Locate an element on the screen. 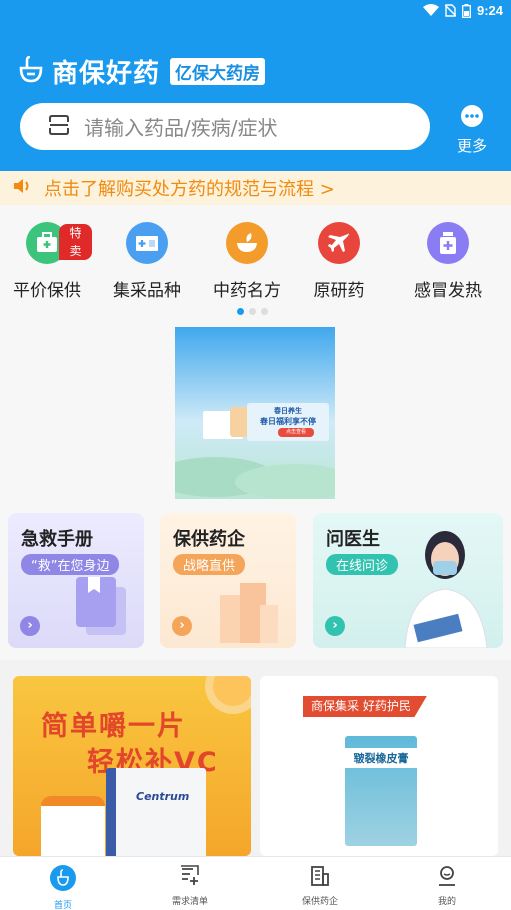 The image size is (511, 910). brand: 商保好药 亿保大药房 is located at coordinates (142, 71).